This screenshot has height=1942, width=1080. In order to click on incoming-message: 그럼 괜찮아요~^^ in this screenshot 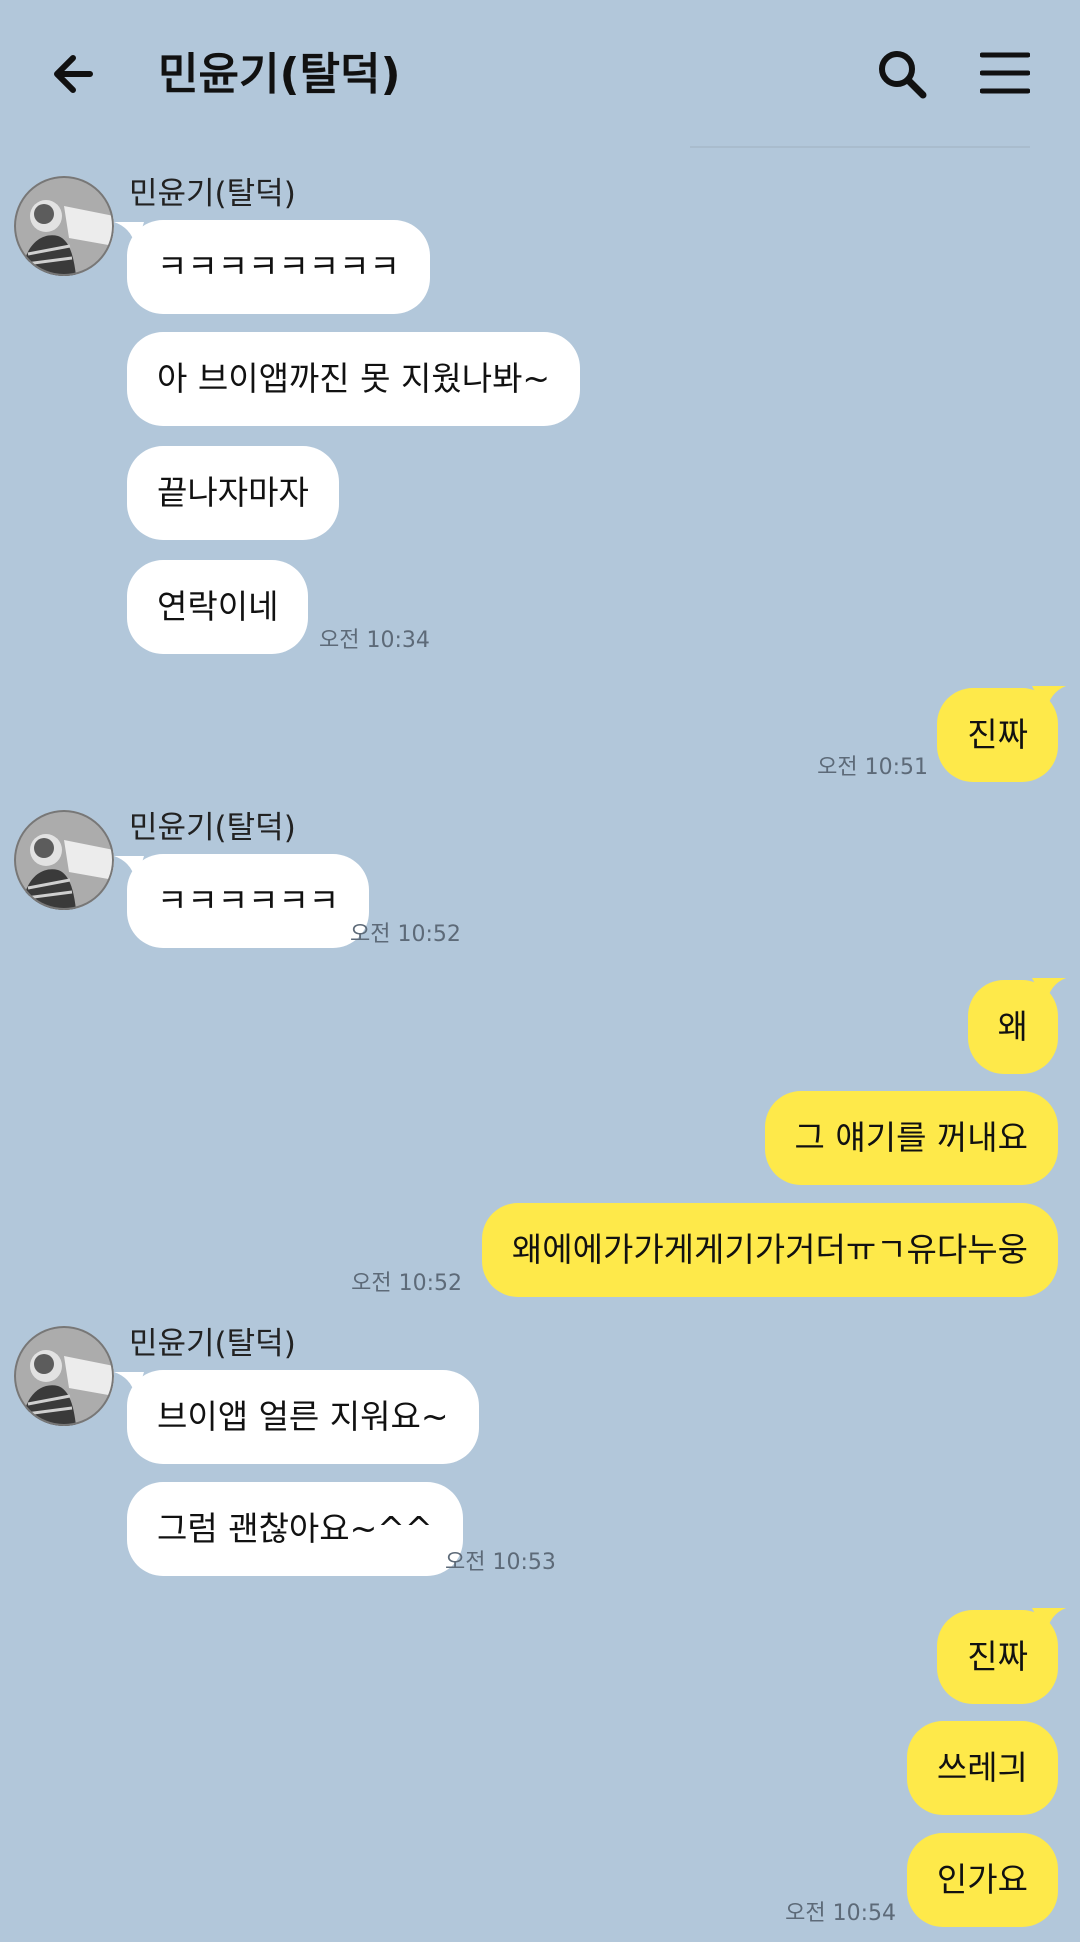, I will do `click(295, 1529)`.